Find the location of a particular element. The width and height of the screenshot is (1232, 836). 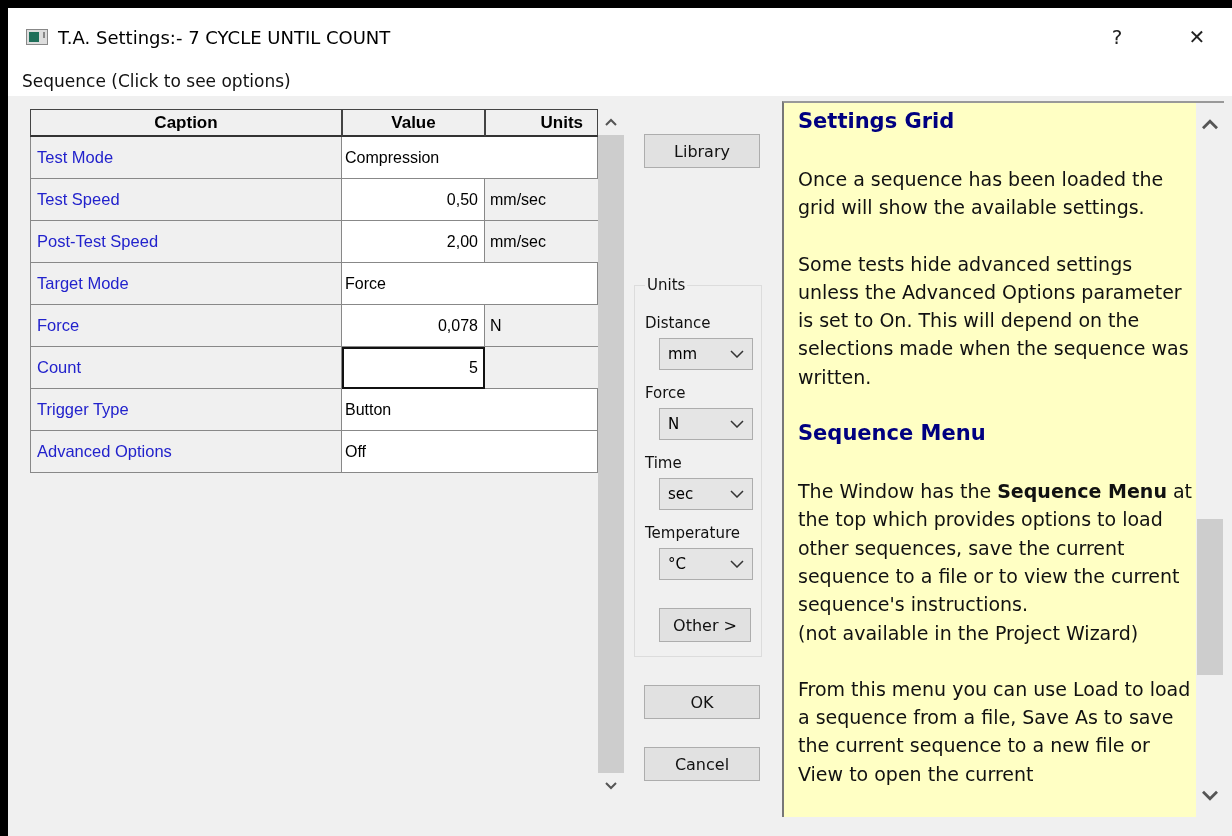

help-heading: Sequence Menu is located at coordinates (892, 434).